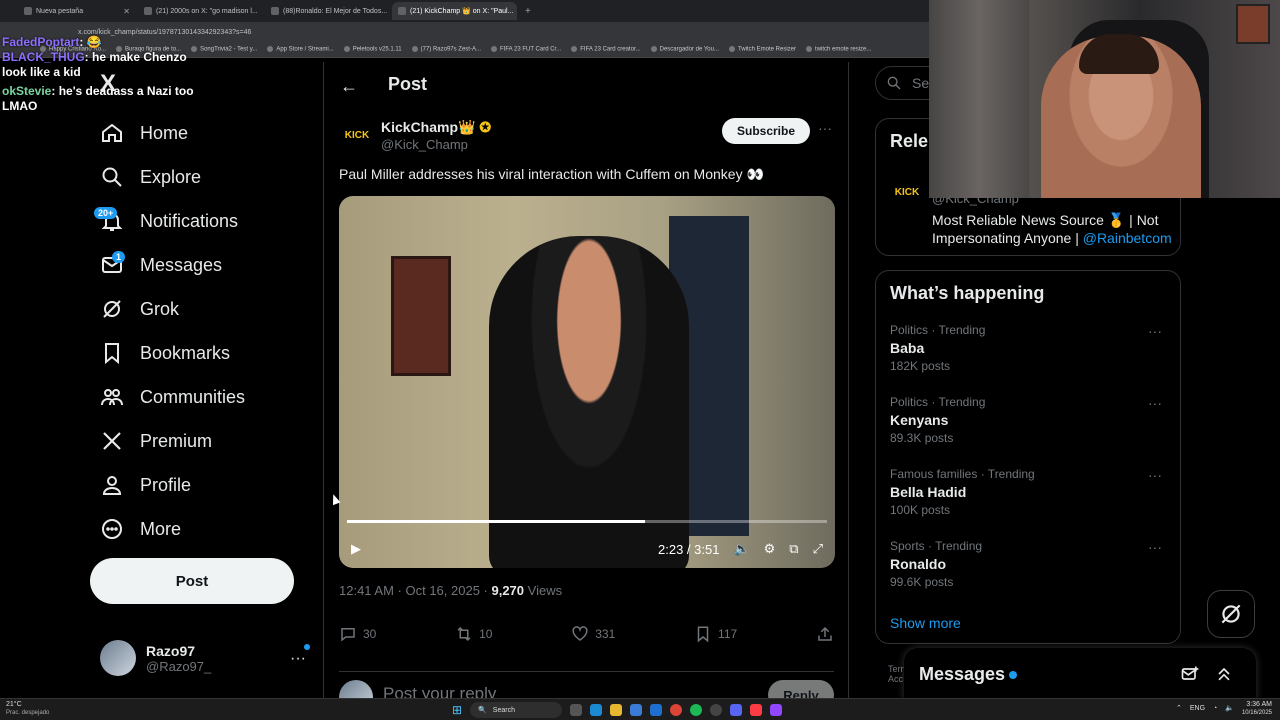 The height and width of the screenshot is (720, 1280). Describe the element at coordinates (825, 128) in the screenshot. I see `post-more-icon: ···` at that location.